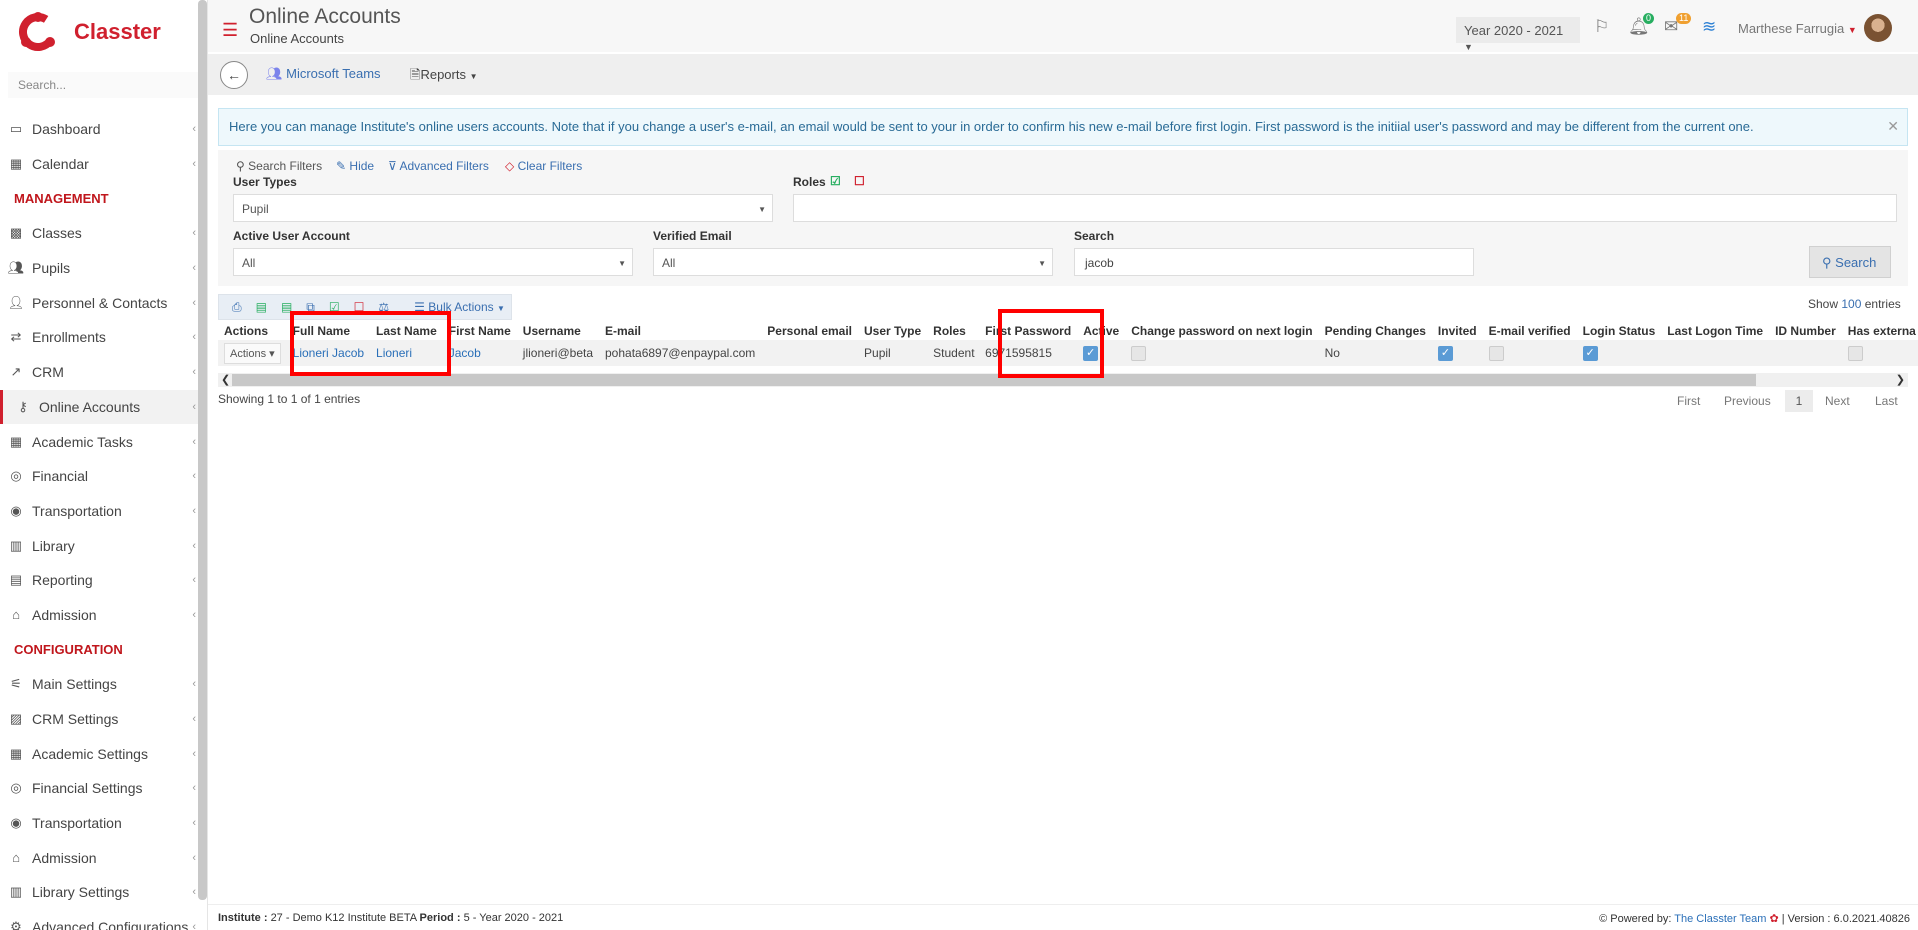 The image size is (1918, 930). What do you see at coordinates (252, 353) in the screenshot?
I see `row-actions-dropdown: Actions ▾` at bounding box center [252, 353].